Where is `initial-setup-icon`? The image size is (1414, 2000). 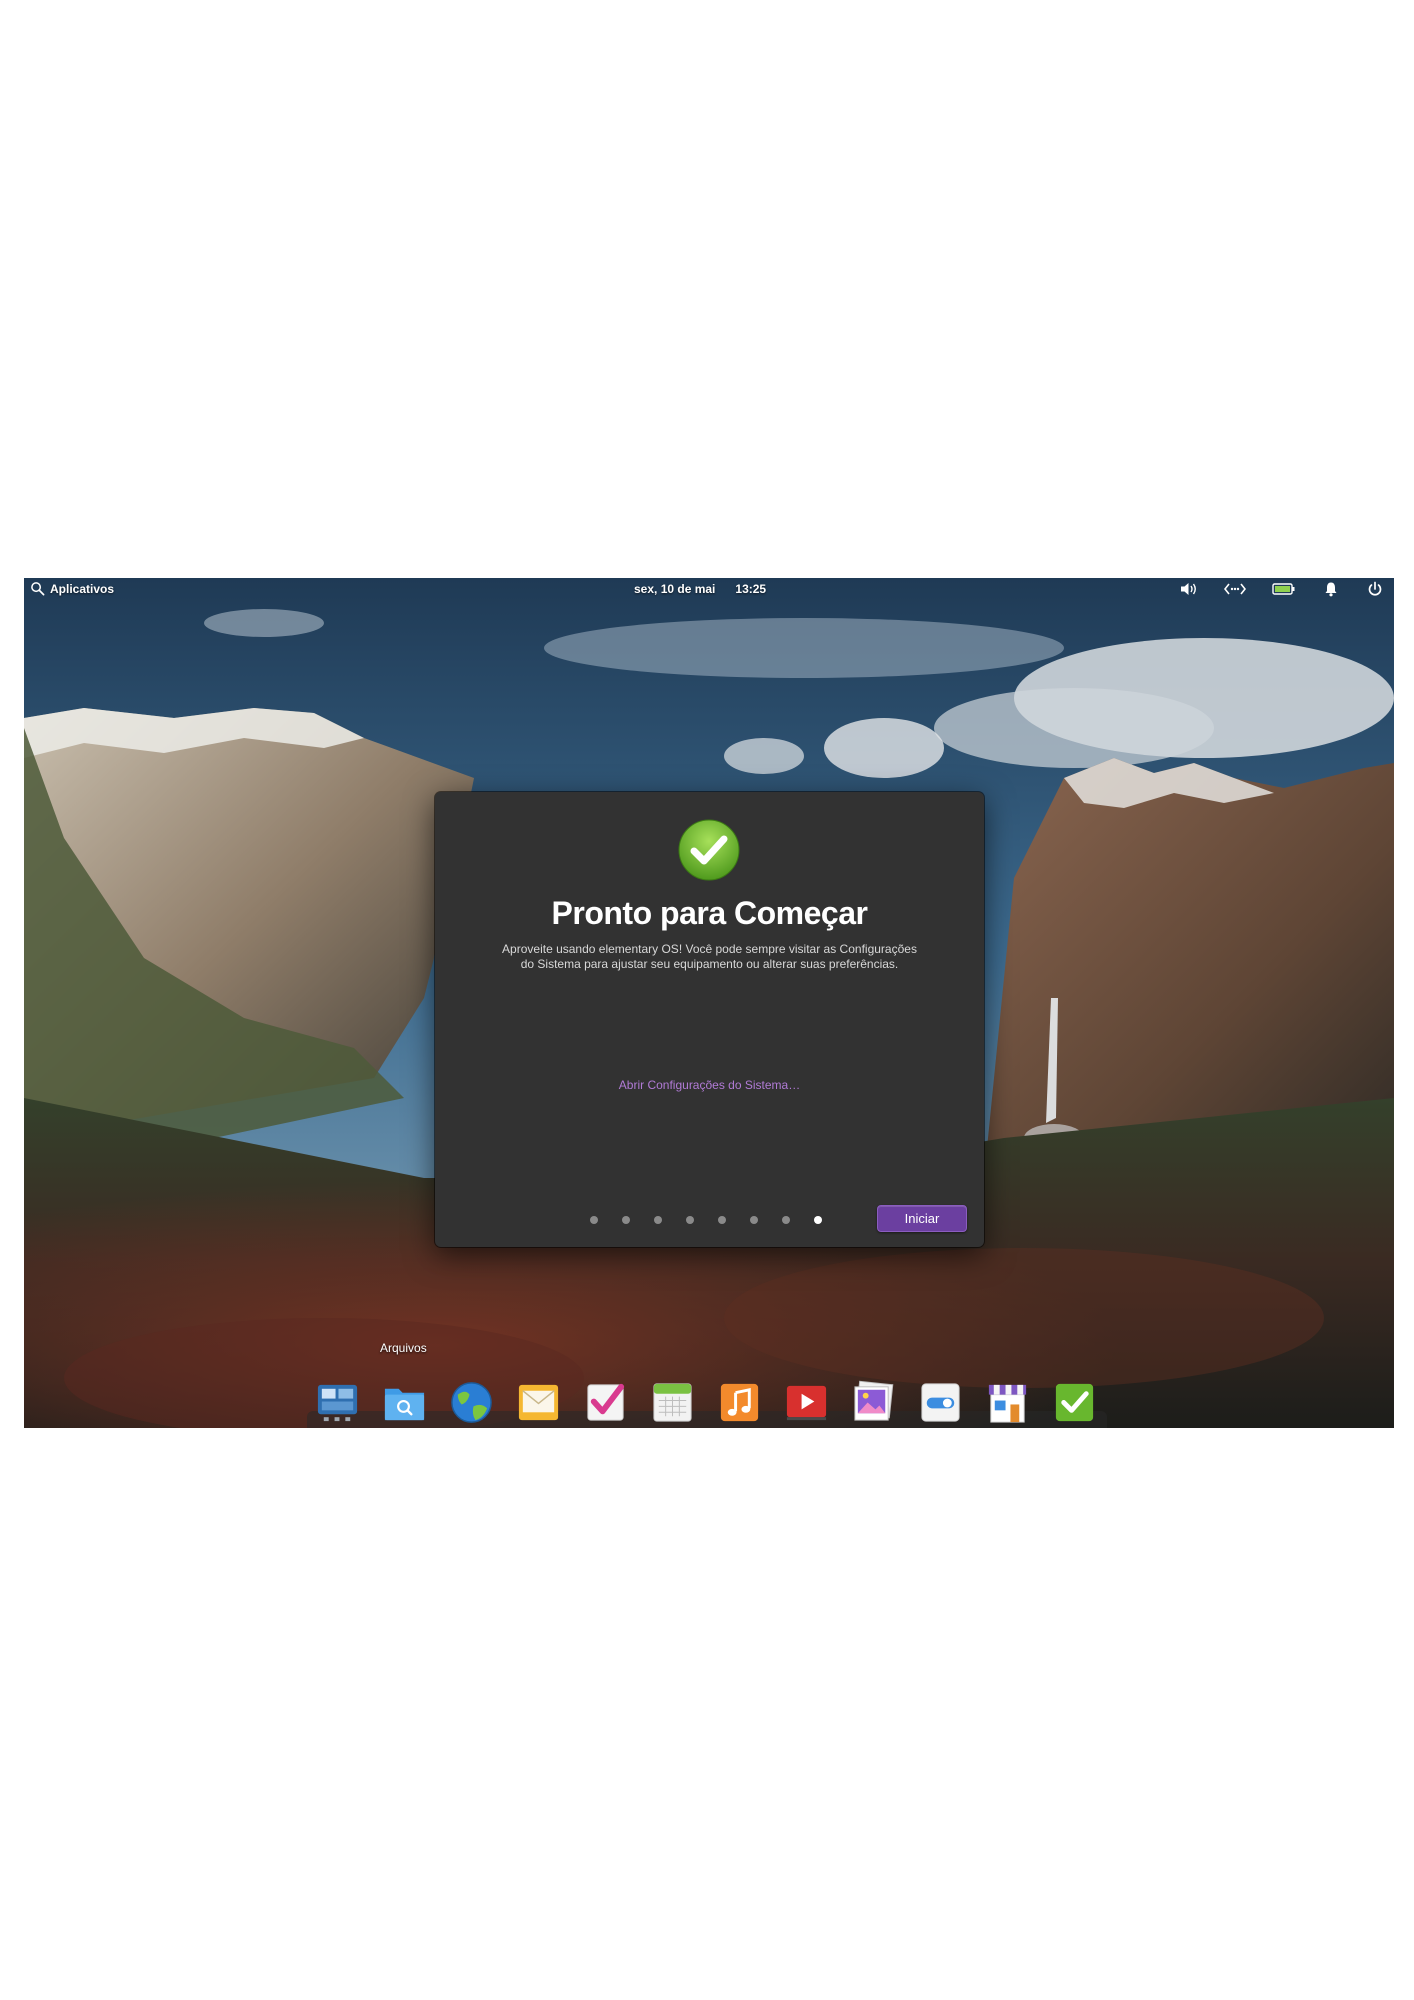 initial-setup-icon is located at coordinates (1074, 1402).